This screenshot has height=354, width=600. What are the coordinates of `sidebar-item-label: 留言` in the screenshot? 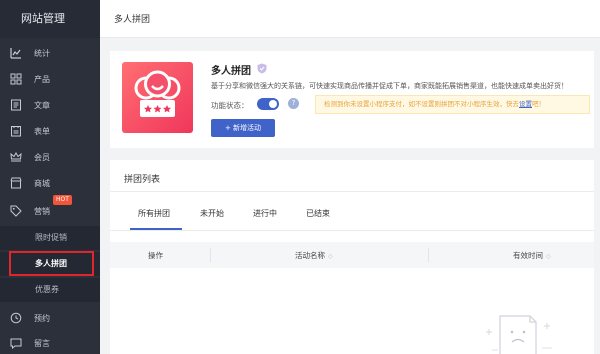 It's located at (42, 343).